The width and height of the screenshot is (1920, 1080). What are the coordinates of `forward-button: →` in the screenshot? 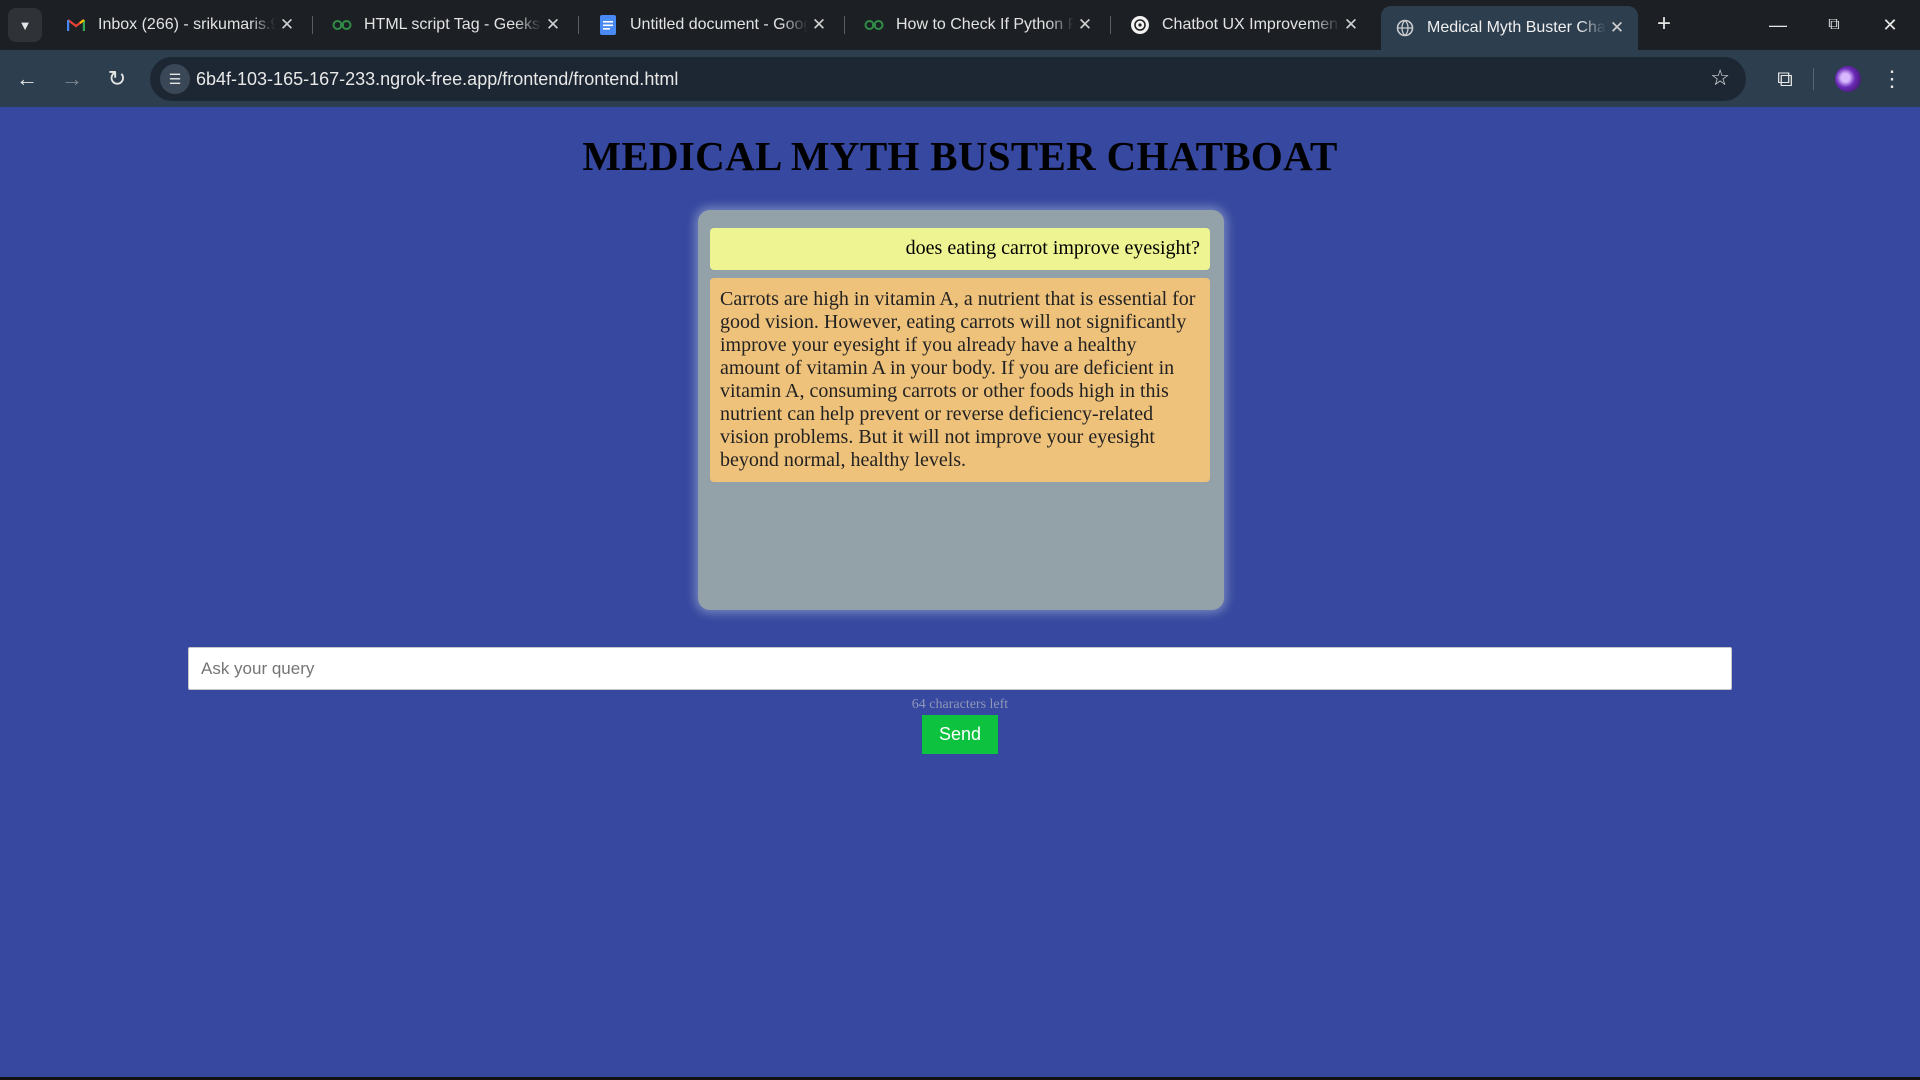 It's located at (72, 79).